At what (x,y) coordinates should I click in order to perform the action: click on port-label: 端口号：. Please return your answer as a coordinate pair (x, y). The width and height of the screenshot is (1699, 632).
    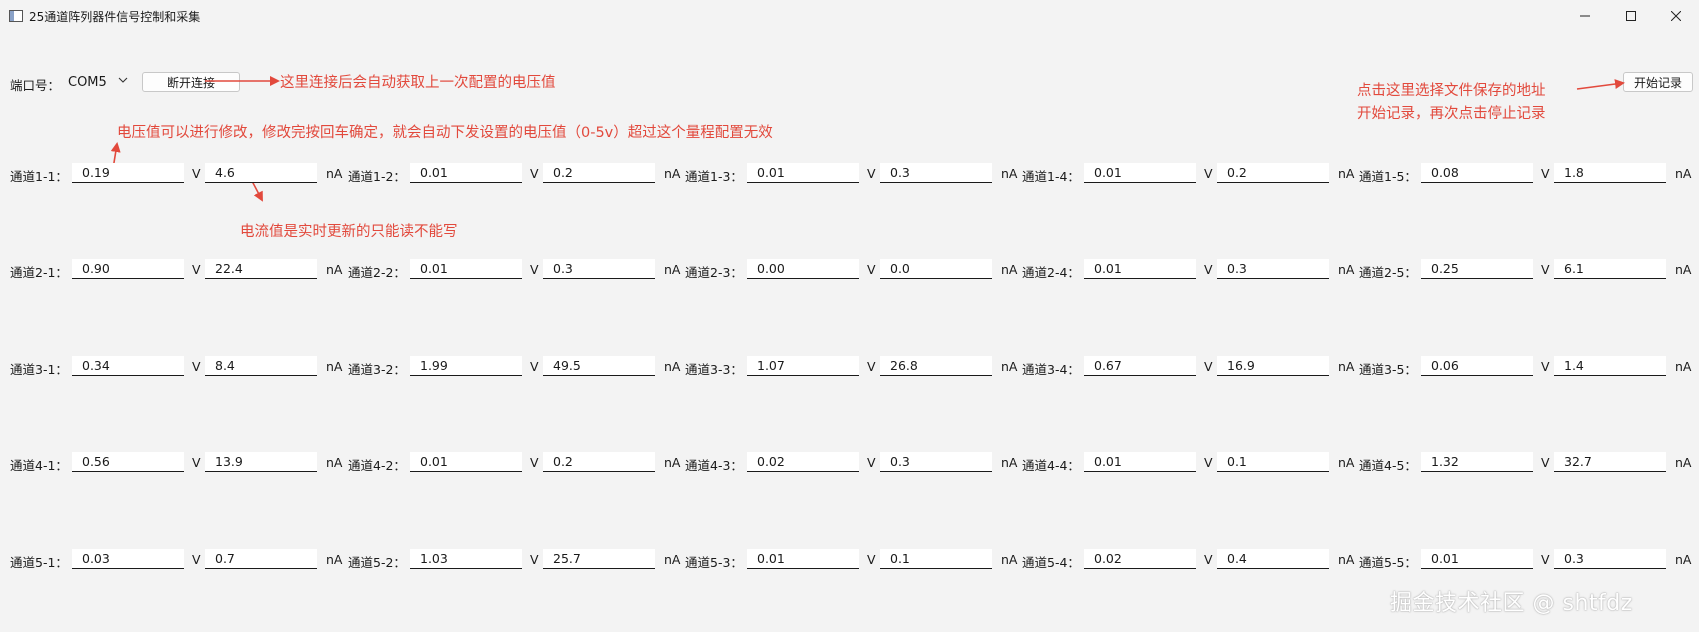
    Looking at the image, I should click on (35, 85).